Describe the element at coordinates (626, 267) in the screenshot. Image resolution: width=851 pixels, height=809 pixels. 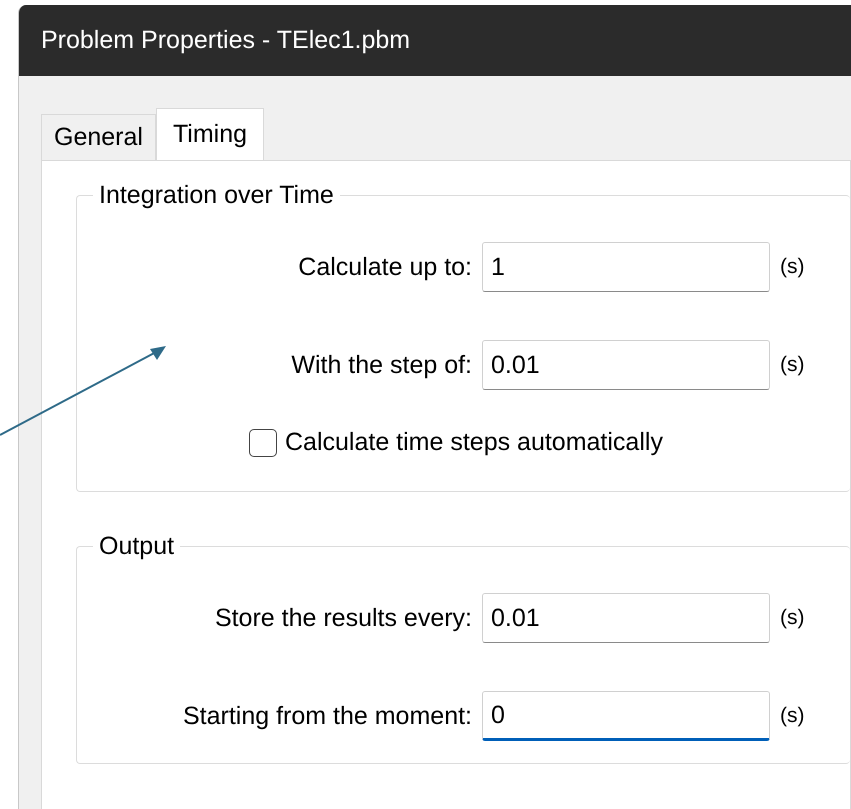
I see `input-field: 1` at that location.